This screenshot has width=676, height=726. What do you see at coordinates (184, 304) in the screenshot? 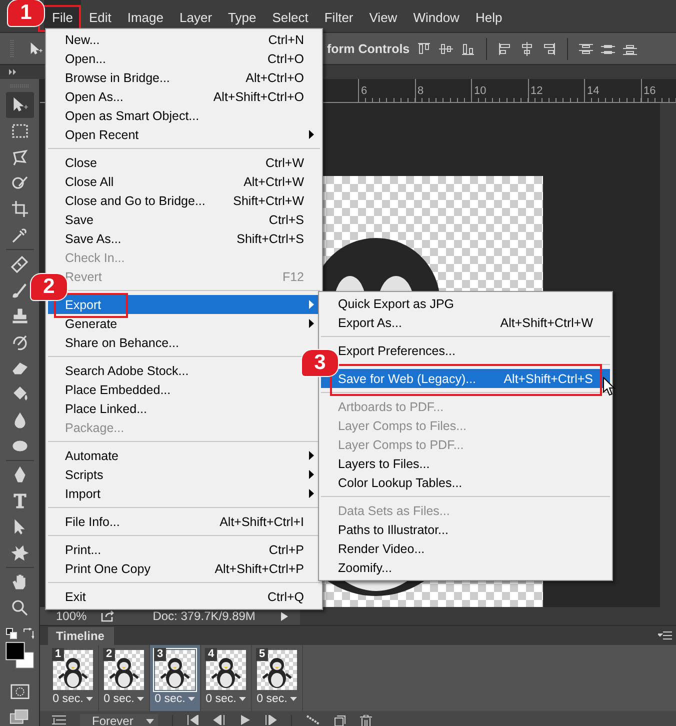
I see `menu-item: Export` at bounding box center [184, 304].